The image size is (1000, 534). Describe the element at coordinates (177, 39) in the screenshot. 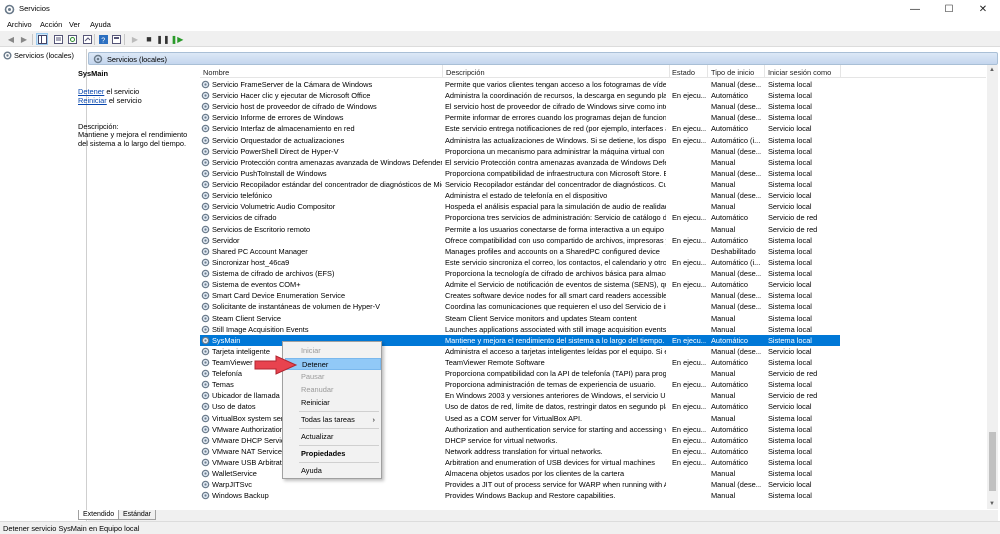

I see `restart-service-button: ❚▶` at that location.